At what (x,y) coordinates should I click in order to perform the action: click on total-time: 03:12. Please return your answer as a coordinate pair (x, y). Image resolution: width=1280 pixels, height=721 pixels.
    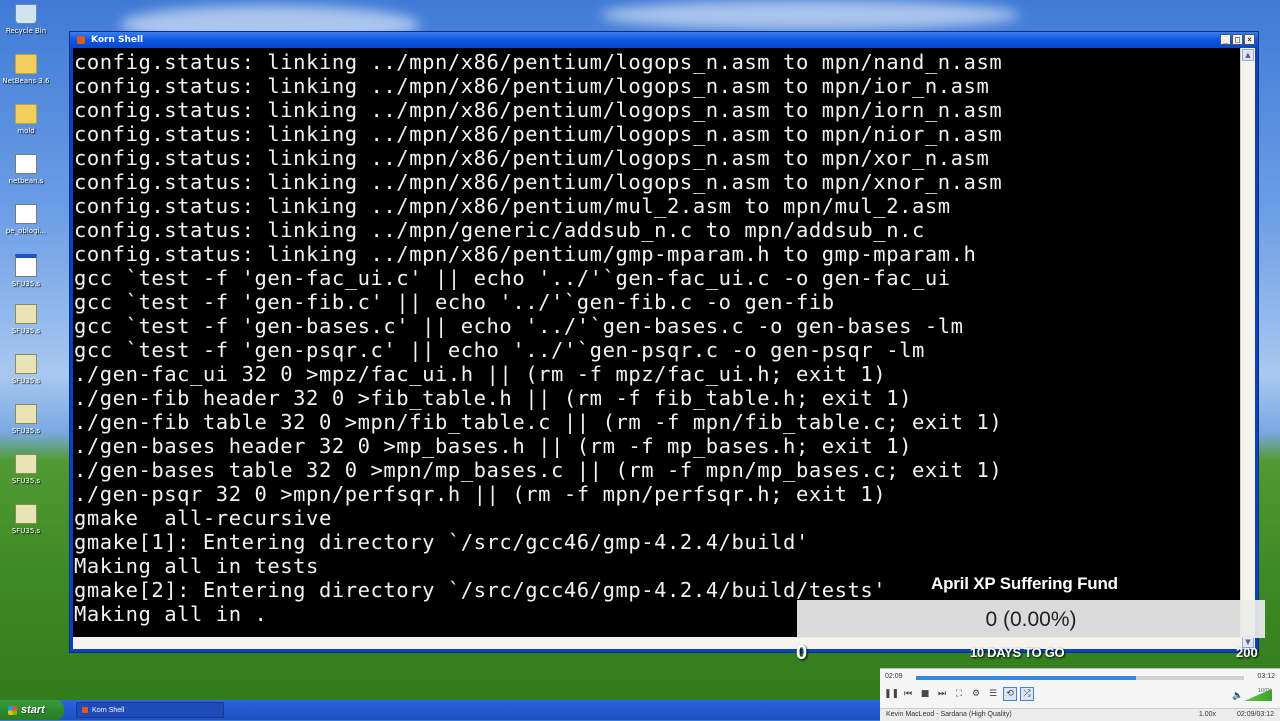
    Looking at the image, I should click on (1266, 676).